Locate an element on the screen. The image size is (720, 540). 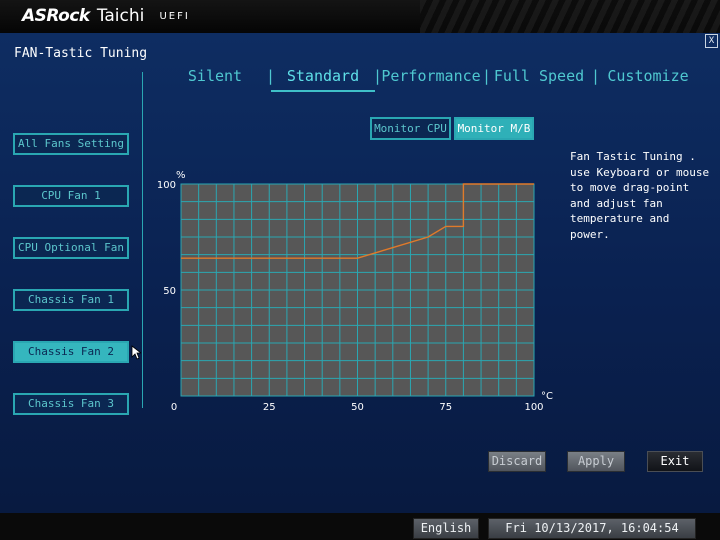
status-bar: English Fri 10/13/2017, 16:04:54 is located at coordinates (360, 526).